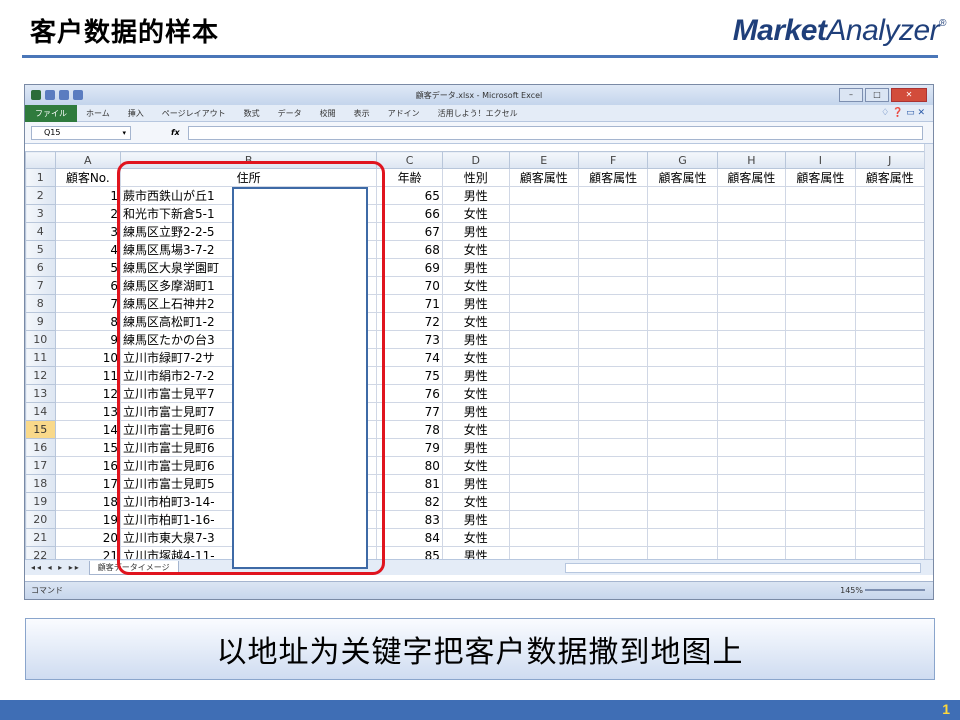 This screenshot has height=720, width=960. What do you see at coordinates (40, 322) in the screenshot?
I see `row-header: 9` at bounding box center [40, 322].